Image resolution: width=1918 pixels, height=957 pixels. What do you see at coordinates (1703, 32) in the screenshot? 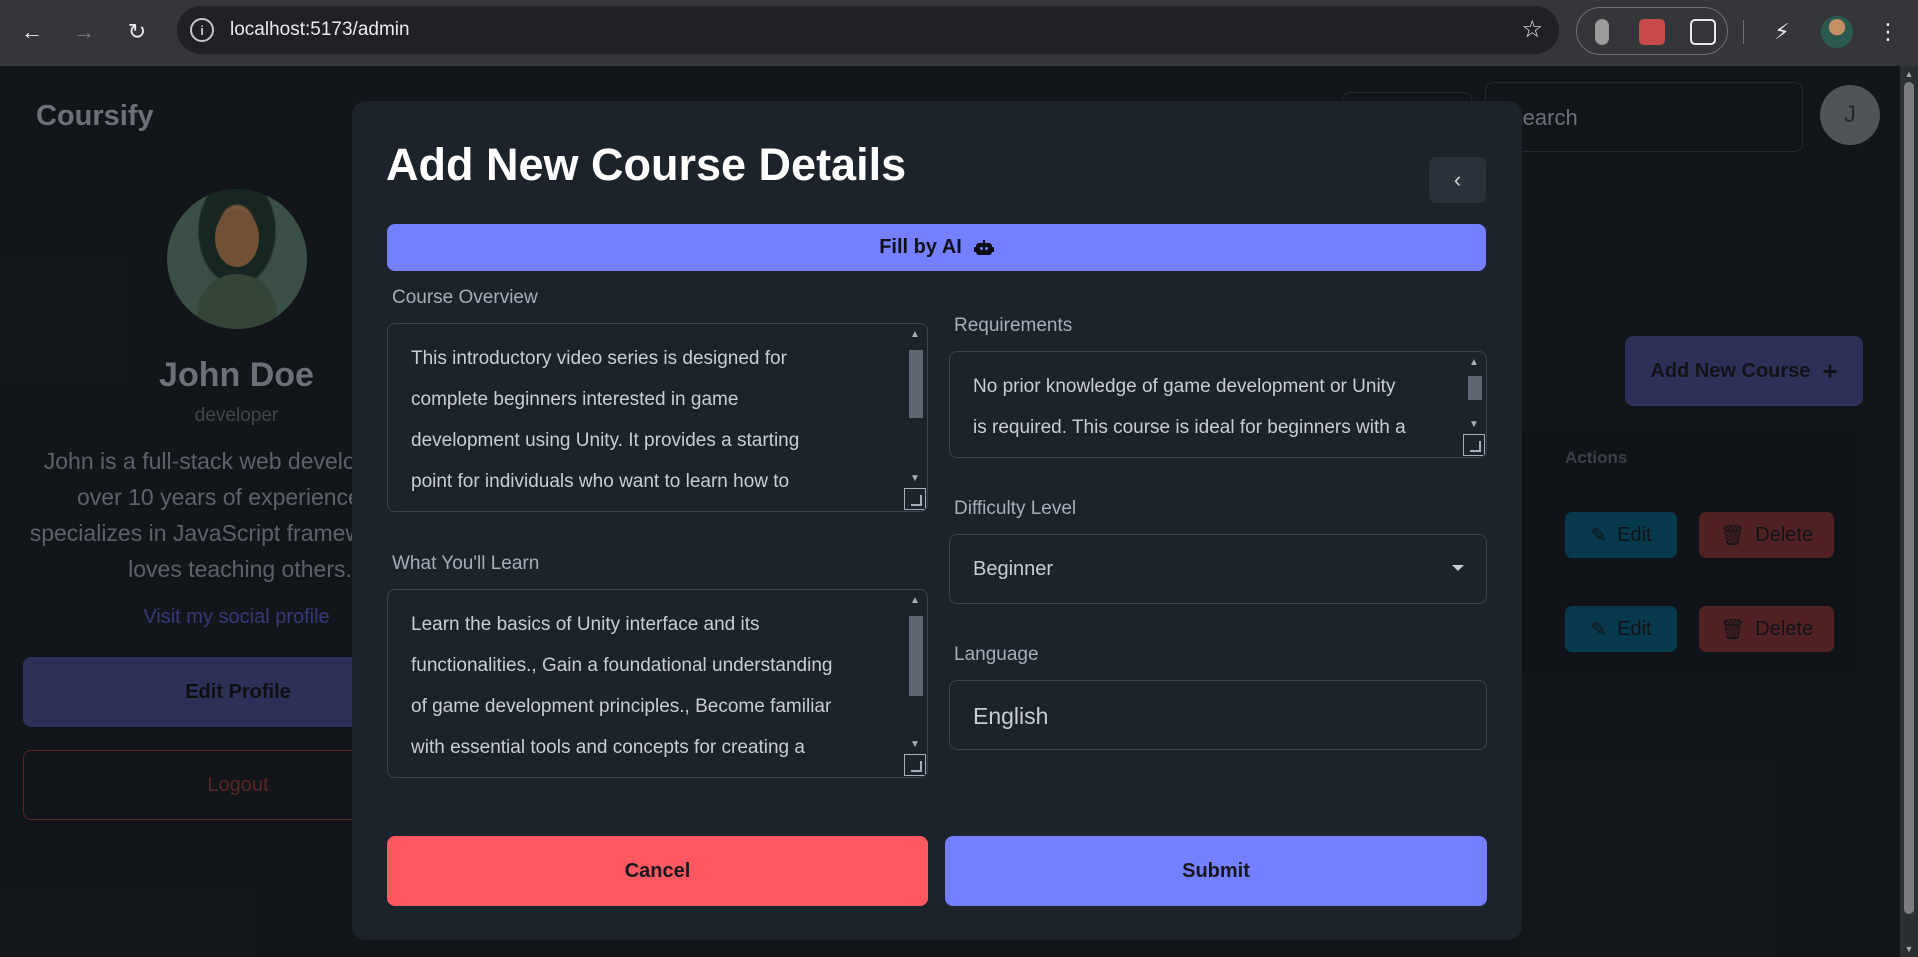
I see `puzzle-icon` at bounding box center [1703, 32].